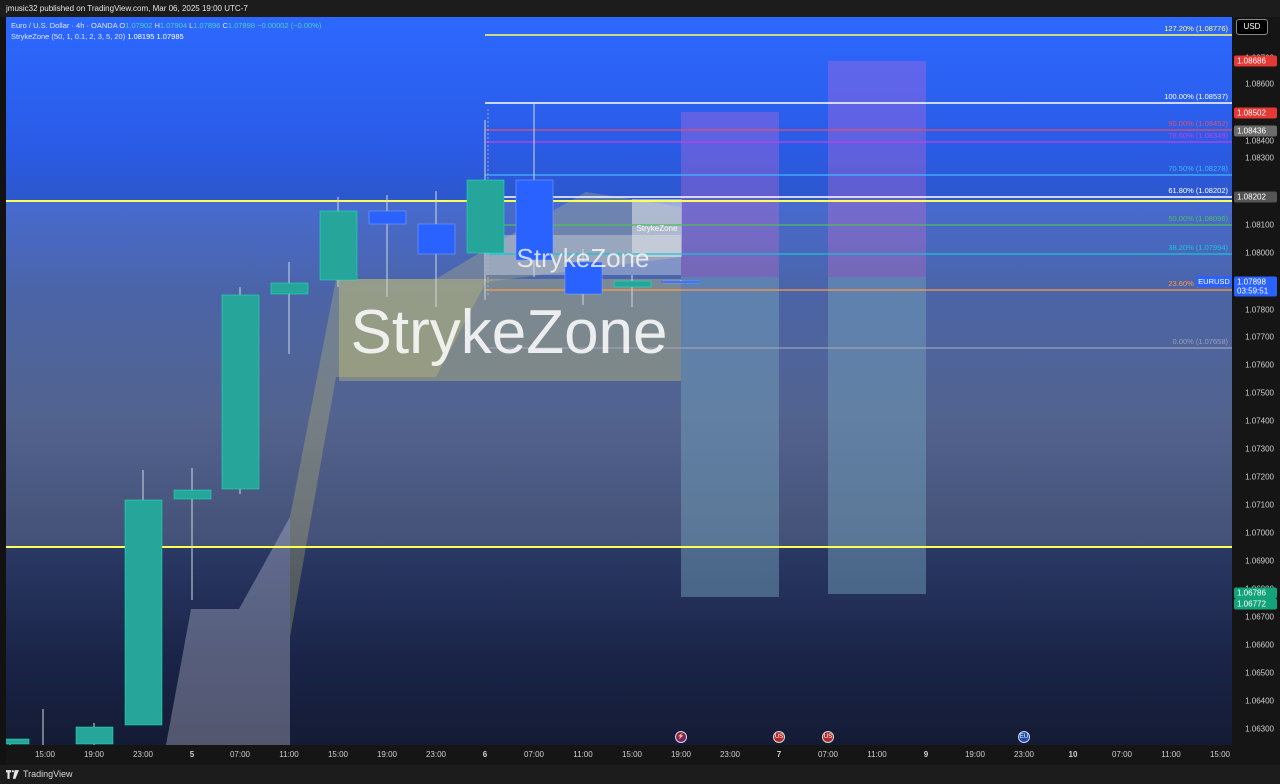 This screenshot has width=1280, height=784. Describe the element at coordinates (1198, 168) in the screenshot. I see `fib-label: 70.50% (1.08278)` at that location.